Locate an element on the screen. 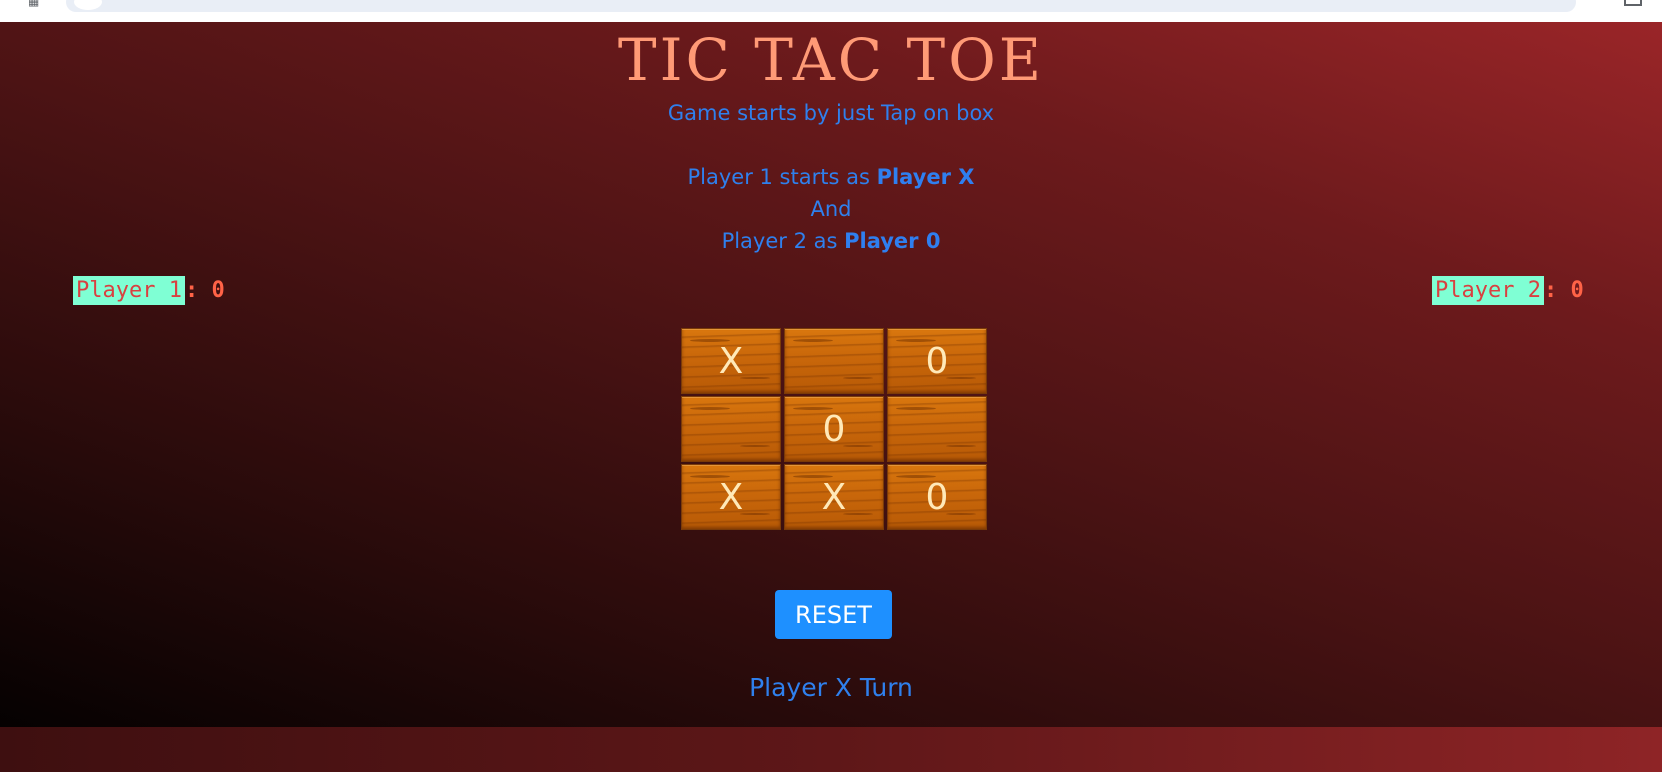 The width and height of the screenshot is (1662, 772). player2-info-text: Player 2 as is located at coordinates (783, 241).